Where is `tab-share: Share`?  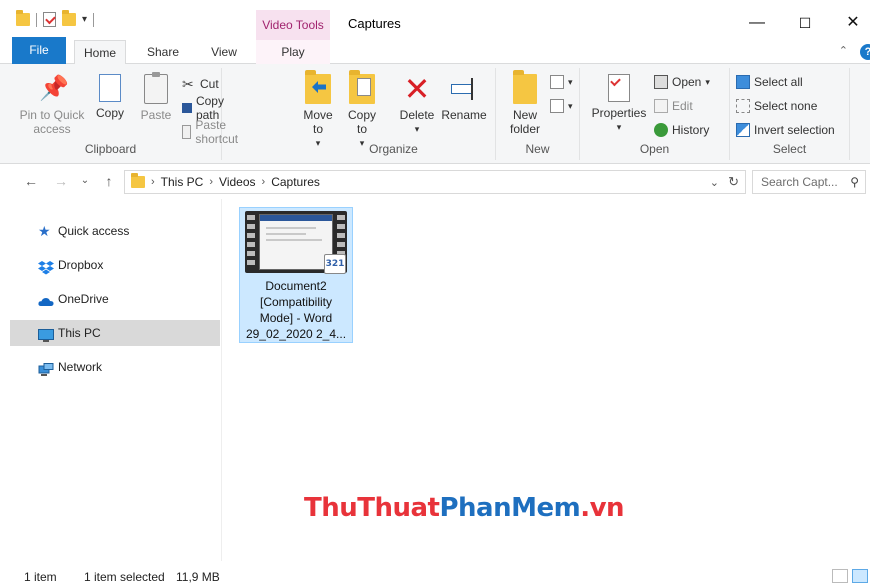 tab-share: Share is located at coordinates (163, 52).